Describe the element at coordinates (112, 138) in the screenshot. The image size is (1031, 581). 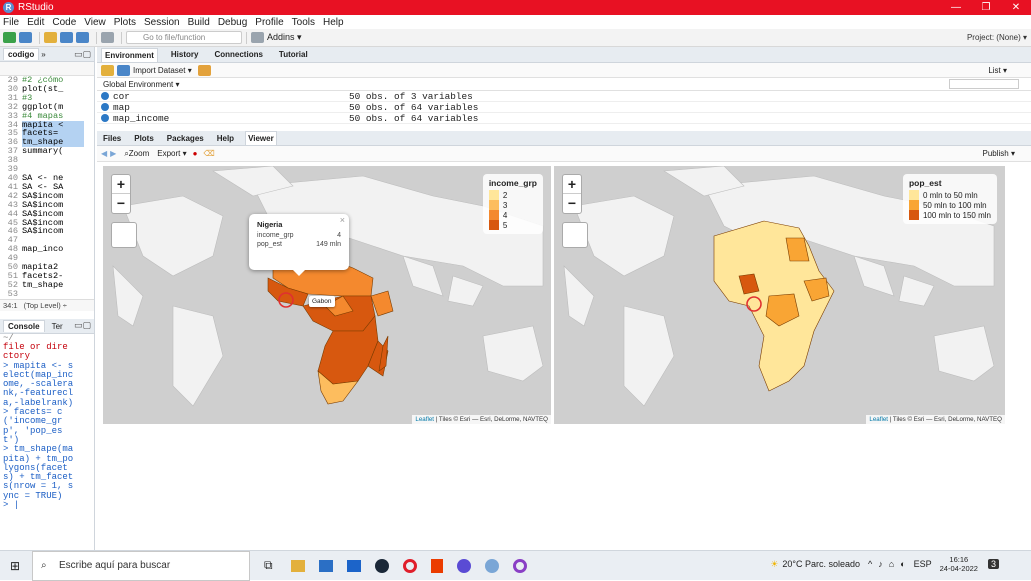
I see `tab-files: Files` at that location.